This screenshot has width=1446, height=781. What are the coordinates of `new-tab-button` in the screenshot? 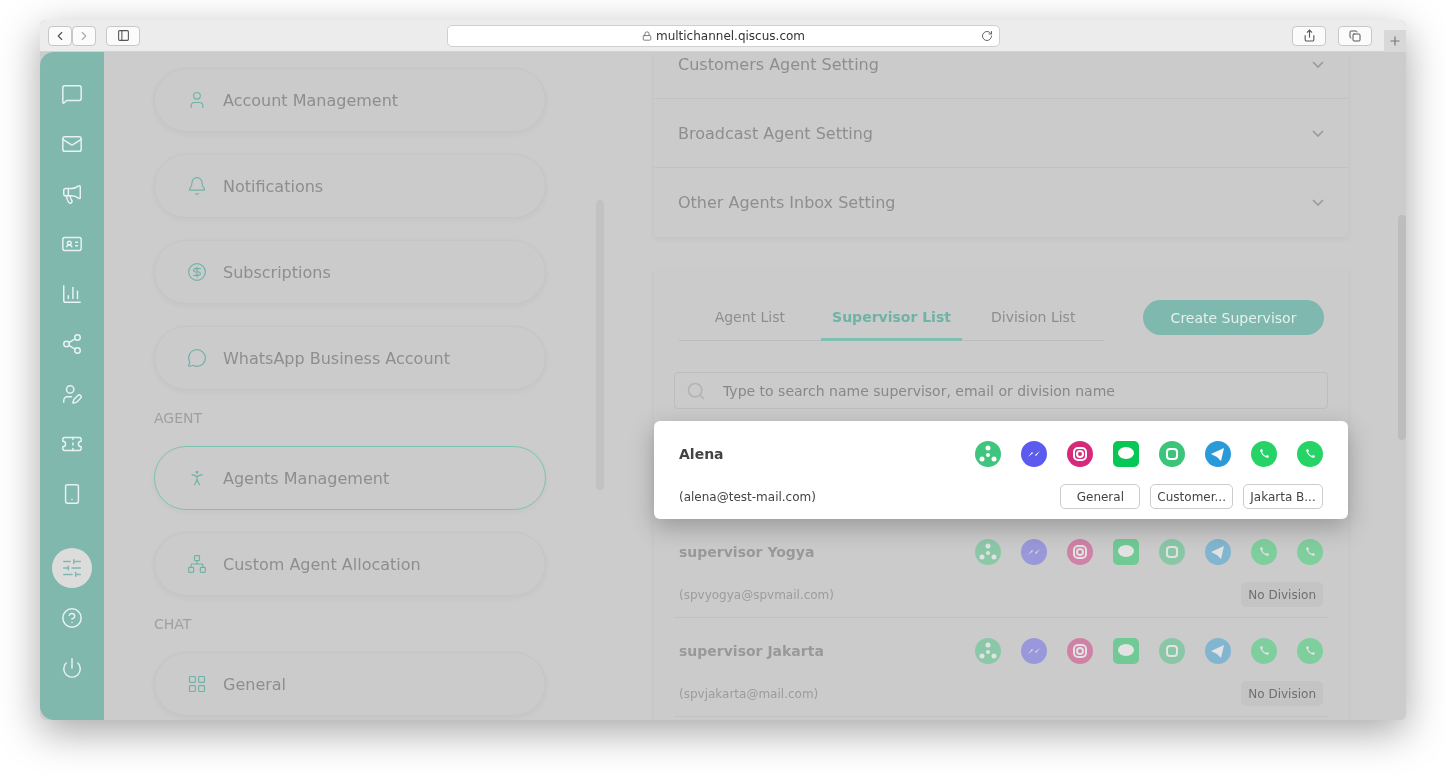 It's located at (1395, 40).